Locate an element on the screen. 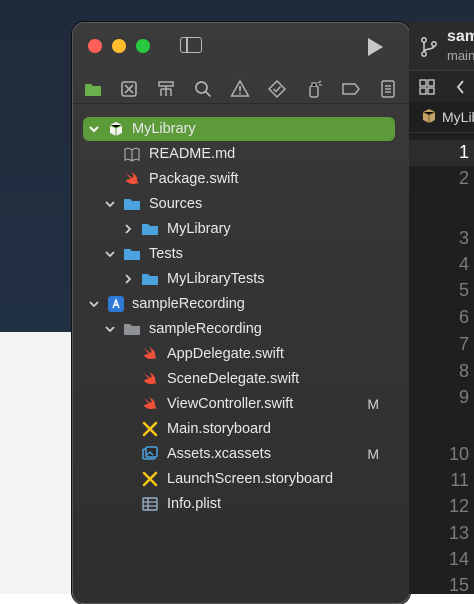 Image resolution: width=474 pixels, height=604 pixels. editor-tab-bar is located at coordinates (441, 86).